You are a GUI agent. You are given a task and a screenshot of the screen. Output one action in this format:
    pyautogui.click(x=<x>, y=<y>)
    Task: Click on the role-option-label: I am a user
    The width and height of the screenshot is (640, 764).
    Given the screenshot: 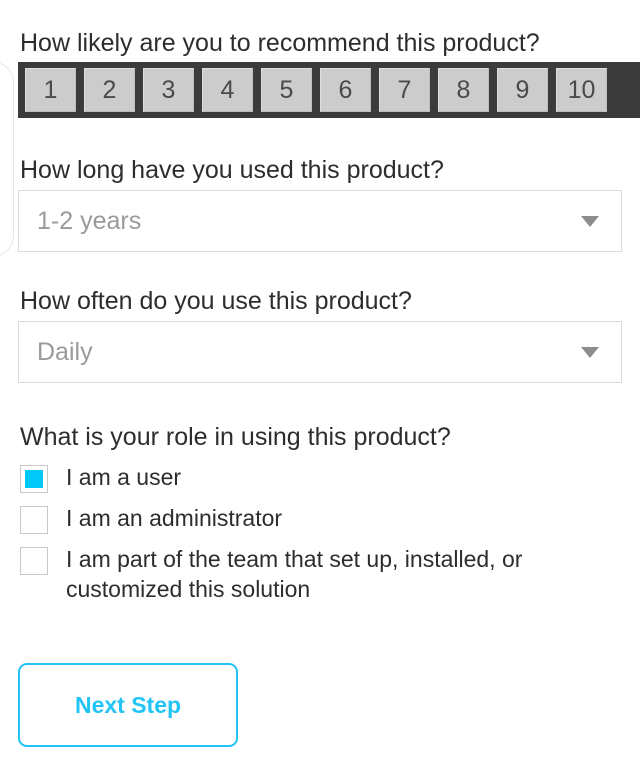 What is the action you would take?
    pyautogui.click(x=124, y=477)
    